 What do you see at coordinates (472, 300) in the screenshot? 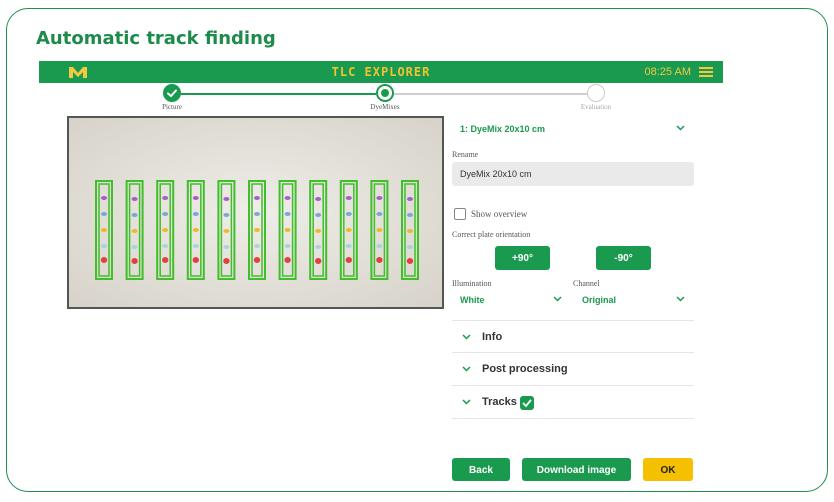
I see `illumination-select: White` at bounding box center [472, 300].